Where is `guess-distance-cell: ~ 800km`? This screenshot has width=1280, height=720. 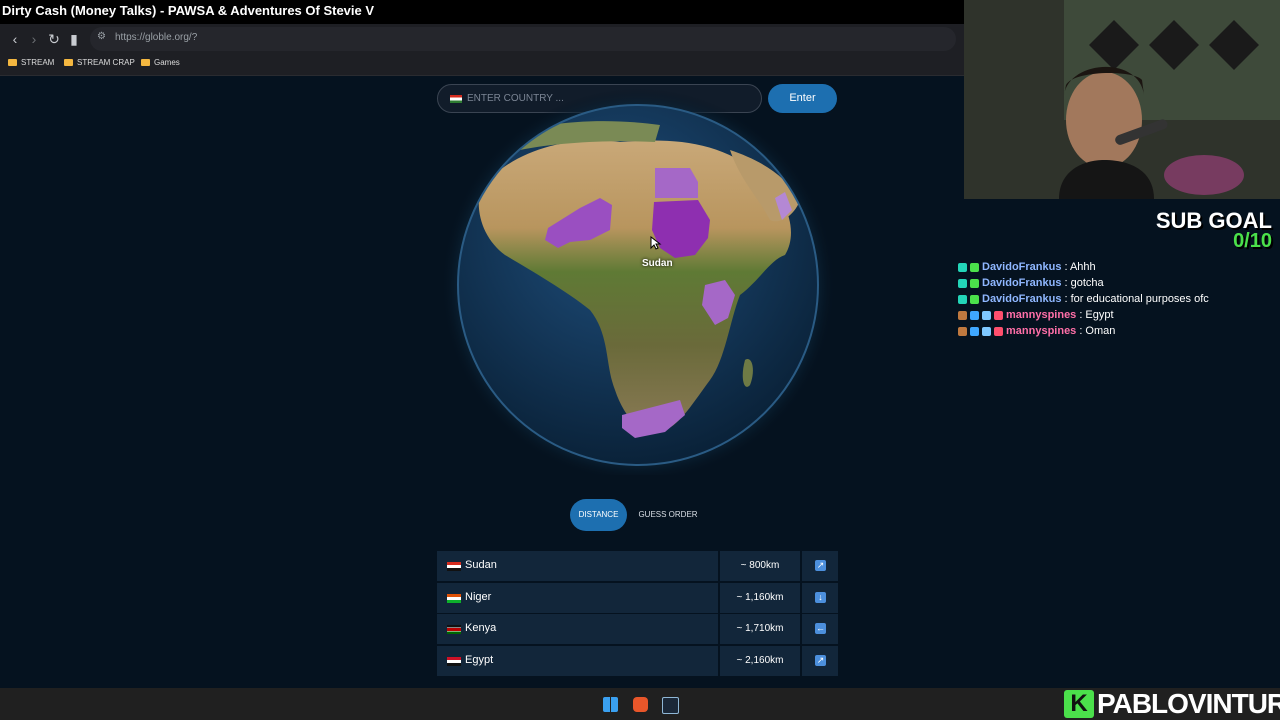 guess-distance-cell: ~ 800km is located at coordinates (760, 566).